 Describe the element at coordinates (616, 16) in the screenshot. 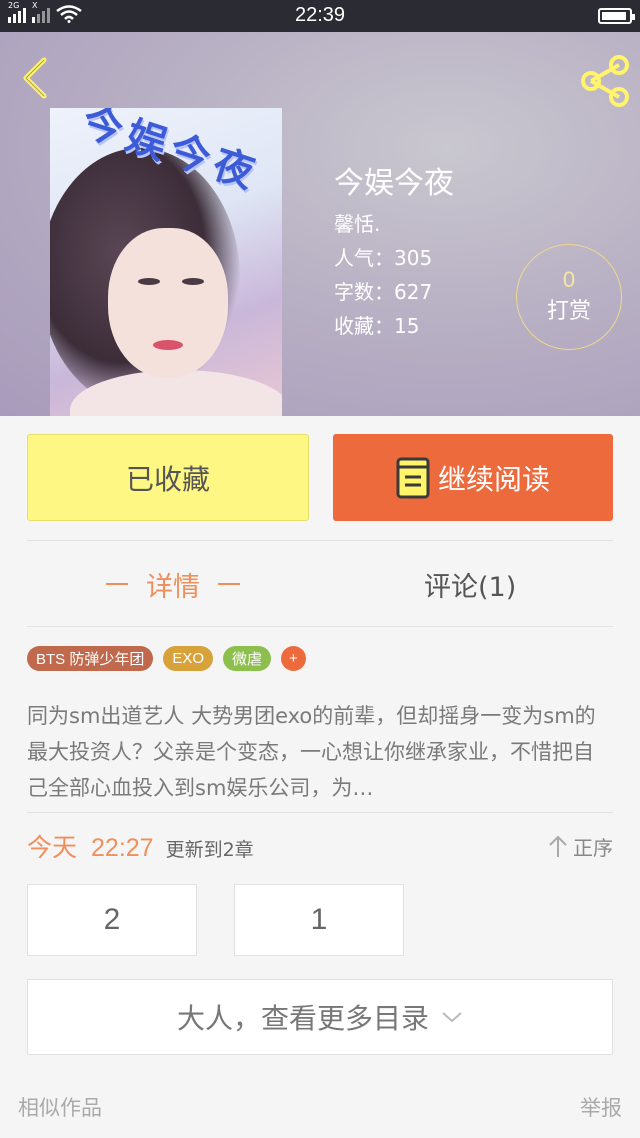

I see `battery-icon` at that location.